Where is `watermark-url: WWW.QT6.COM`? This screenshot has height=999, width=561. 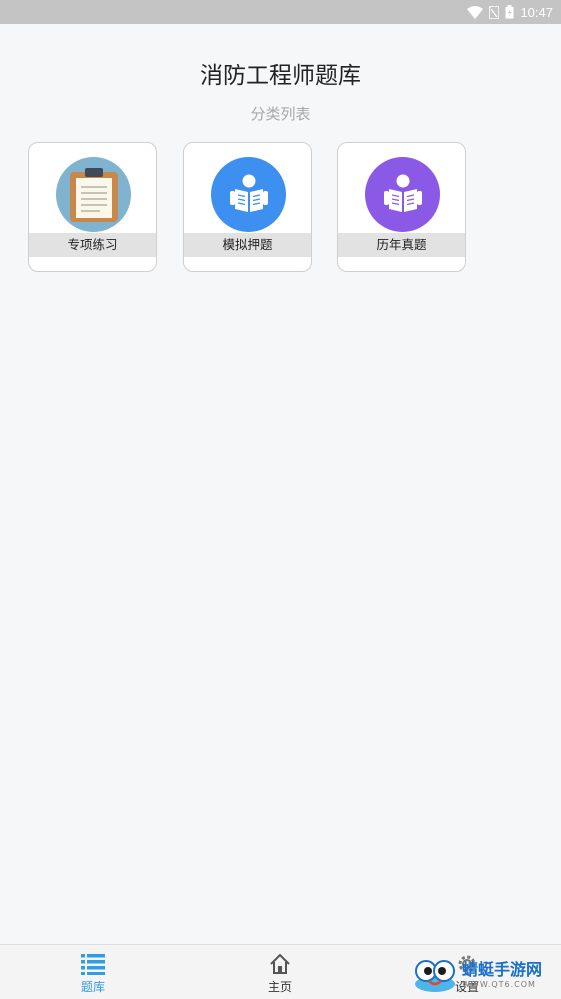 watermark-url: WWW.QT6.COM is located at coordinates (499, 984).